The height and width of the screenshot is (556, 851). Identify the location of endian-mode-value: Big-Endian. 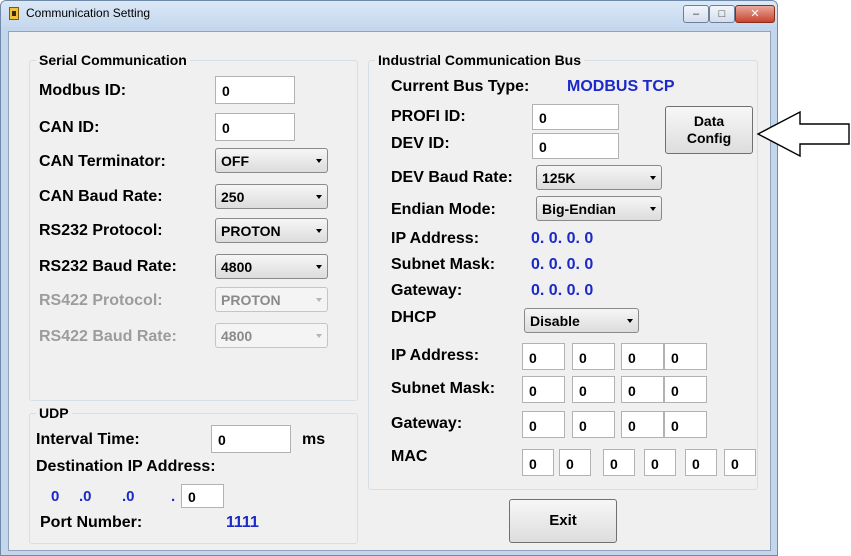
(579, 209).